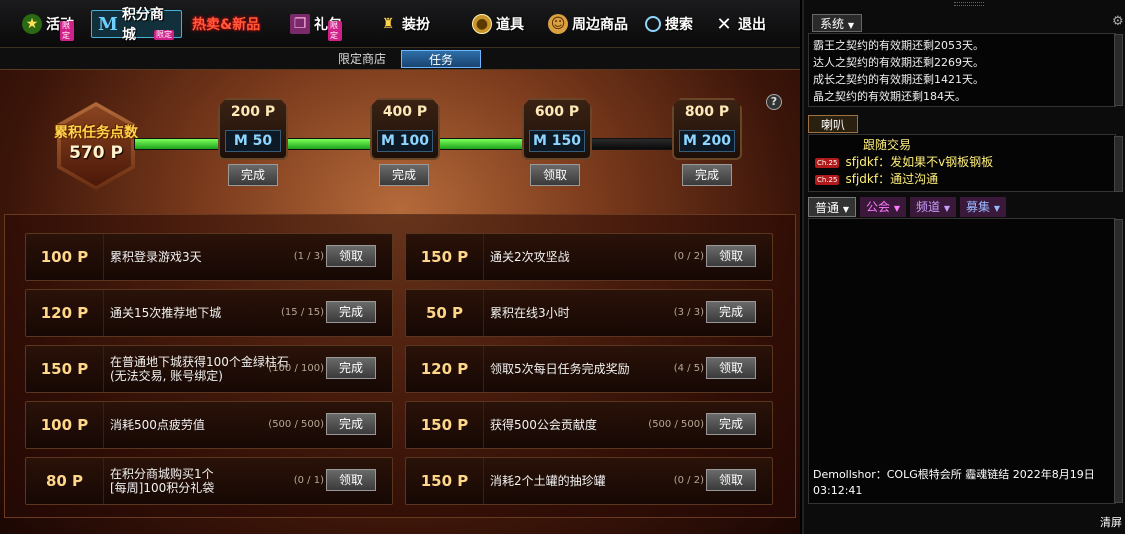 The width and height of the screenshot is (1125, 534). What do you see at coordinates (555, 175) in the screenshot?
I see `milestone-button: 领取` at bounding box center [555, 175].